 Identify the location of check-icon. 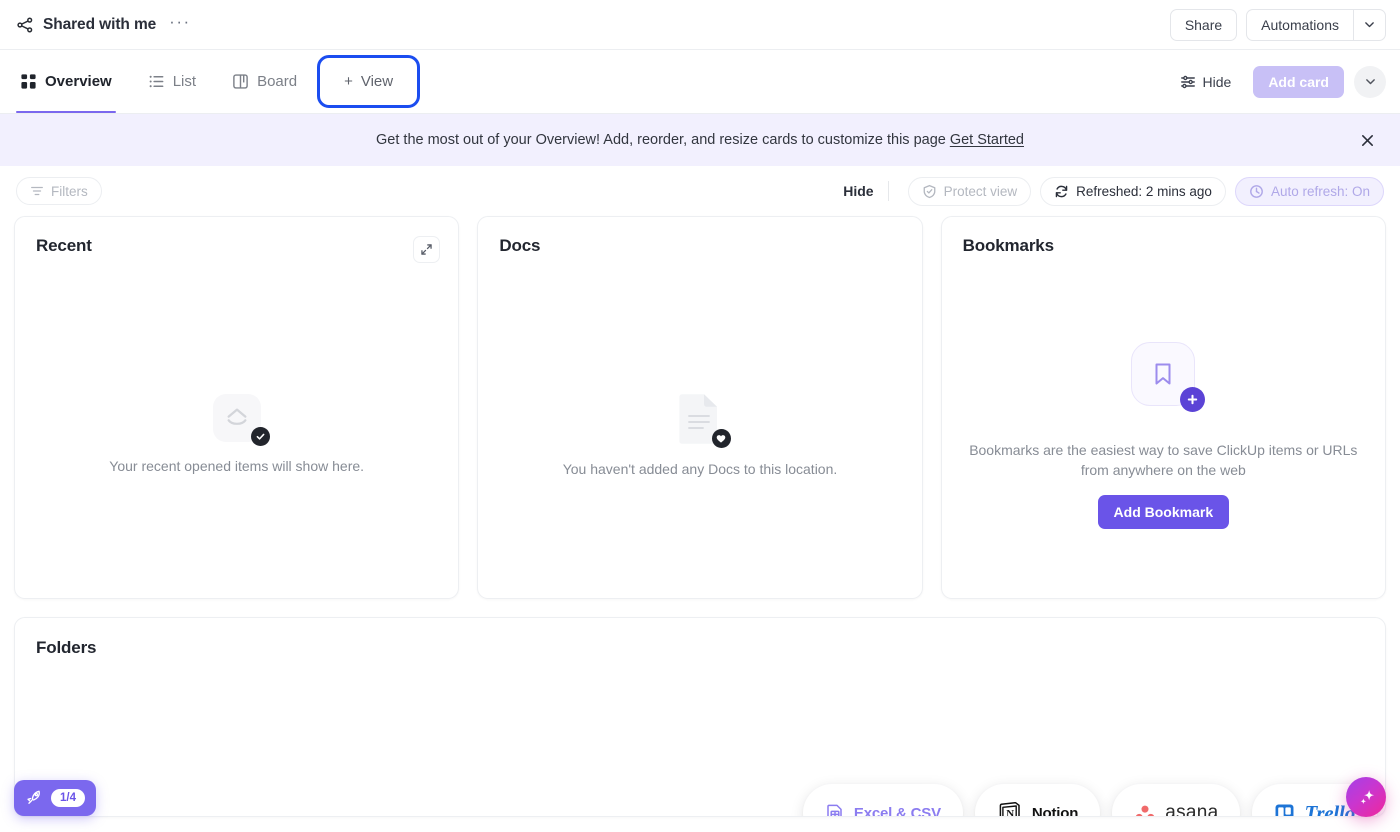
(260, 437).